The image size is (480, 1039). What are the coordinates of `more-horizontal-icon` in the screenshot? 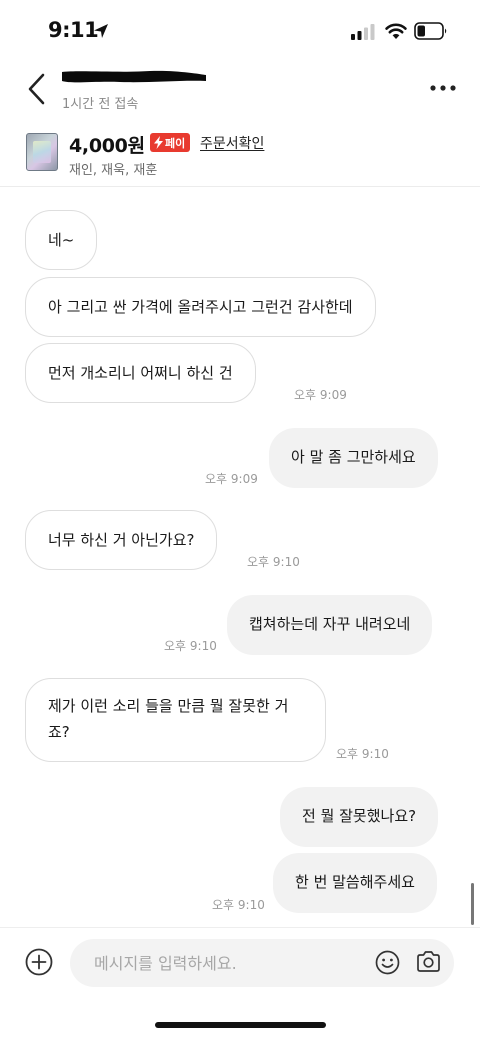 It's located at (443, 88).